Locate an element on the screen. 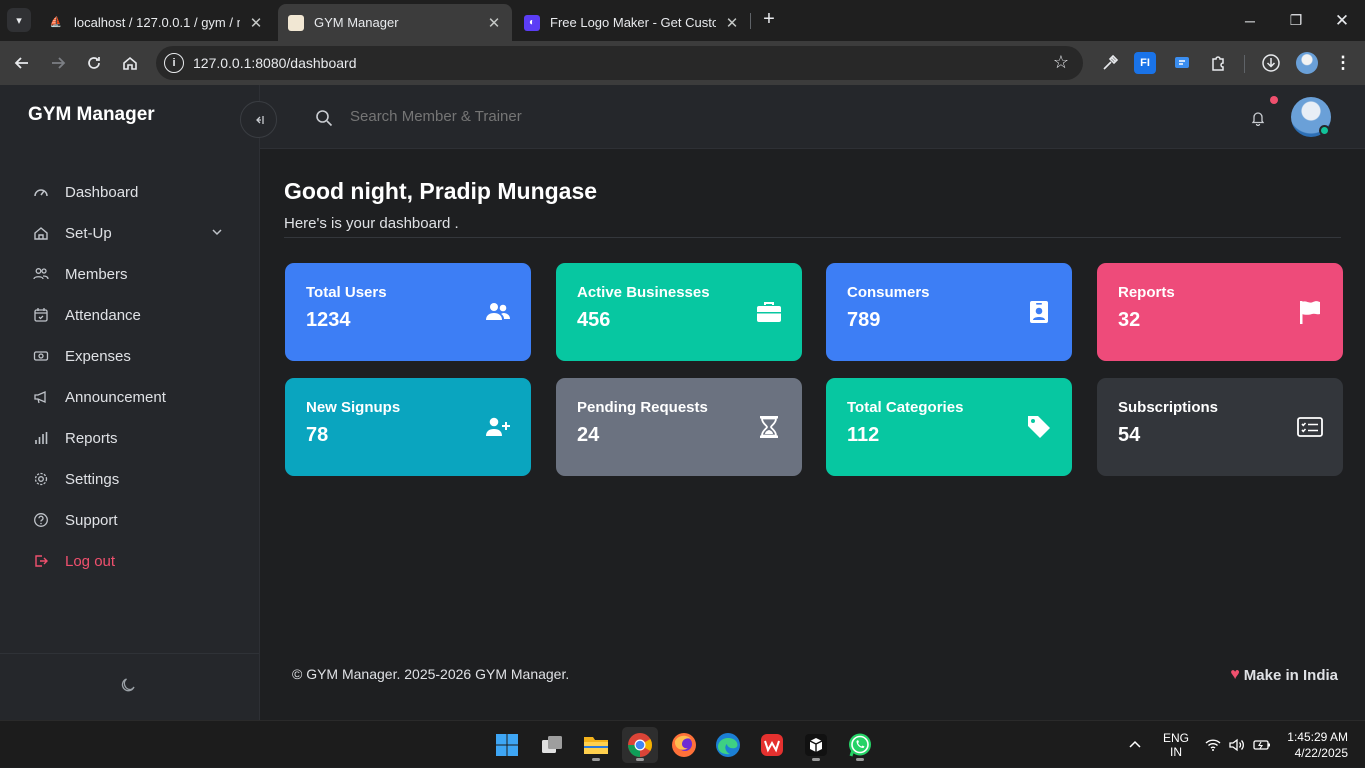 This screenshot has height=768, width=1365. stat-card-reports: Reports 32 is located at coordinates (1220, 312).